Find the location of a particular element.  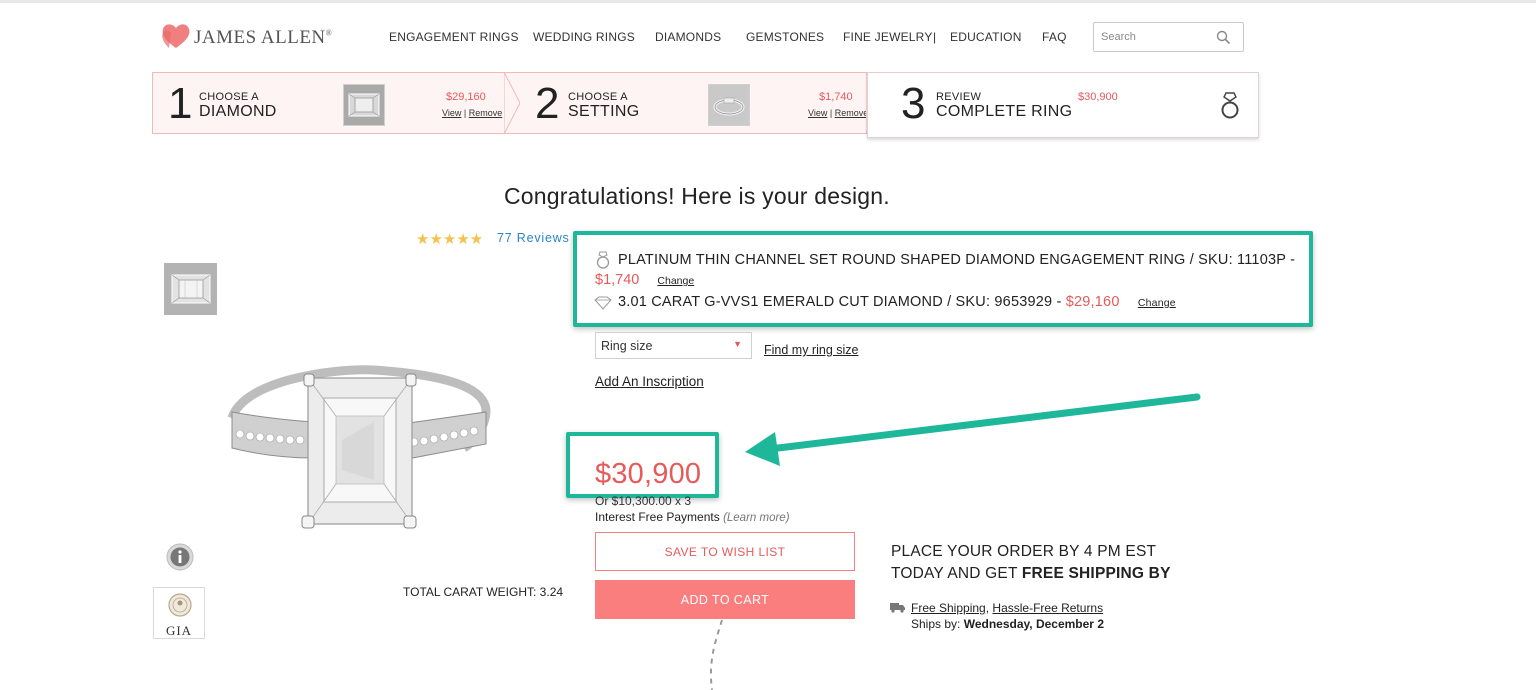

order-line2-prefix: TODAY AND GET is located at coordinates (956, 573).